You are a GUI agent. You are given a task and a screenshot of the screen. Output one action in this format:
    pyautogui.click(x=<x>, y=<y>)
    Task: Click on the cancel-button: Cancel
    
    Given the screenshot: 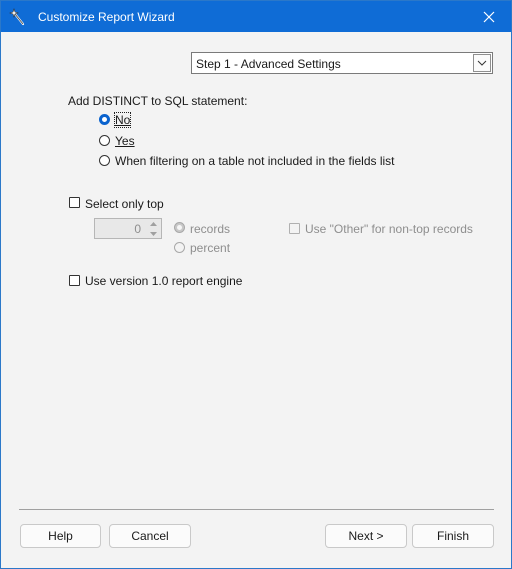 What is the action you would take?
    pyautogui.click(x=150, y=536)
    